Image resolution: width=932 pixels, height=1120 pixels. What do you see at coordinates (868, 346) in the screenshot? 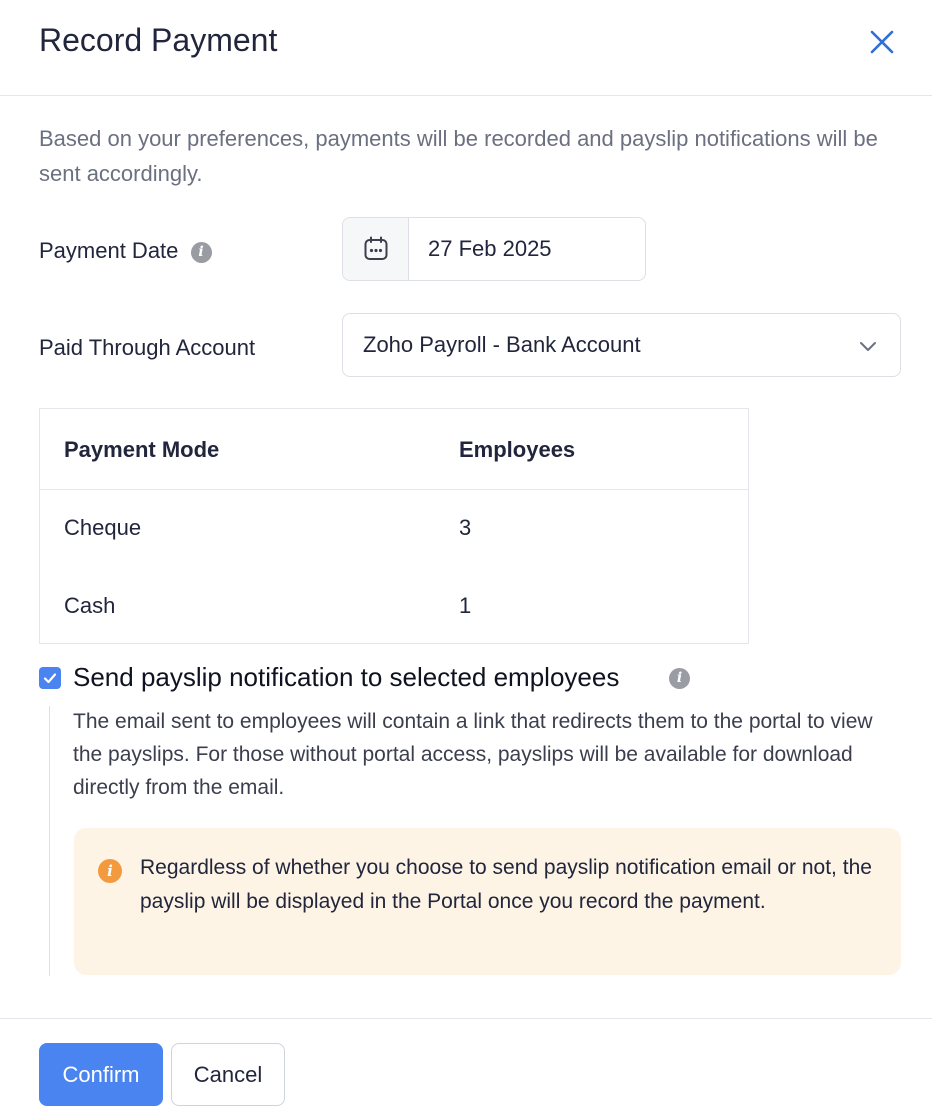
I see `chevron-down-icon` at bounding box center [868, 346].